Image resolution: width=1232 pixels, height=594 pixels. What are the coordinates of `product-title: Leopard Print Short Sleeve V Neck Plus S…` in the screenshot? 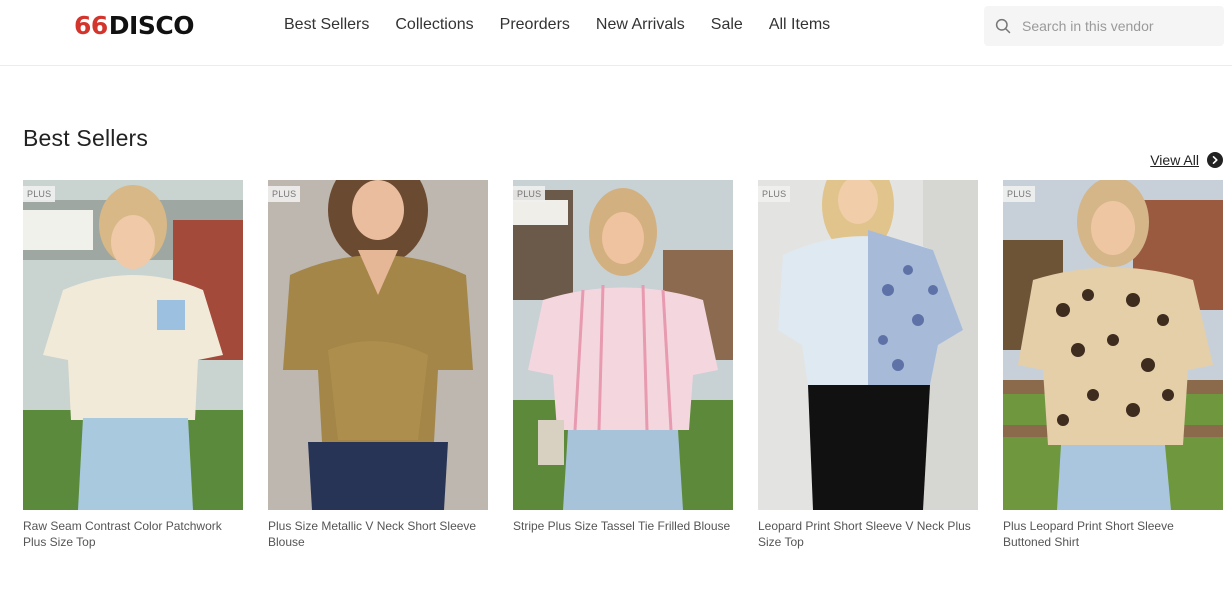 It's located at (868, 534).